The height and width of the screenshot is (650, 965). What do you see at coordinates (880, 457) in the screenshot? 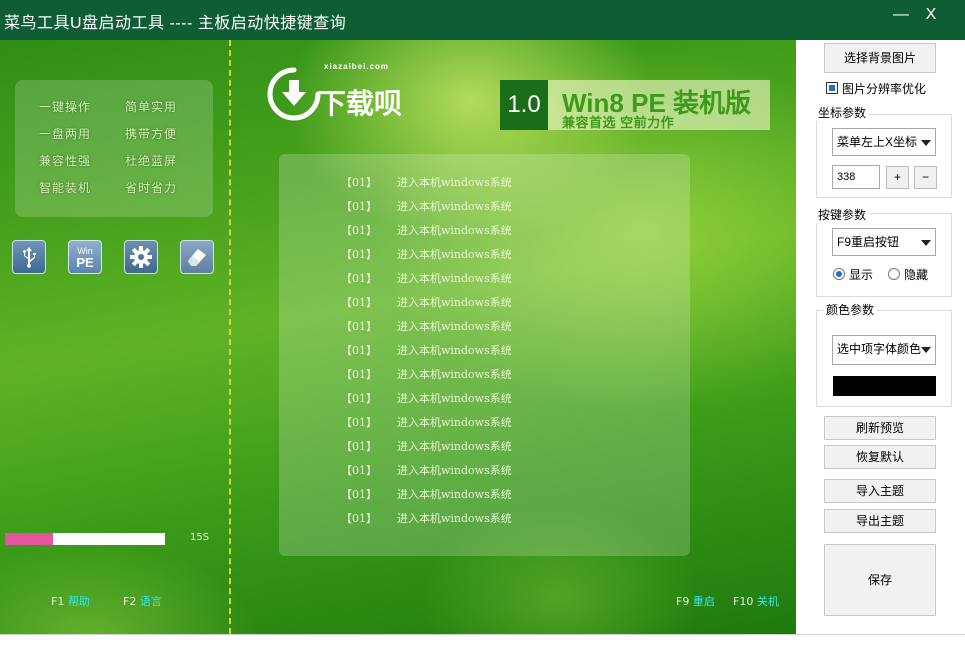
I see `restore-default-button: 恢复默认` at bounding box center [880, 457].